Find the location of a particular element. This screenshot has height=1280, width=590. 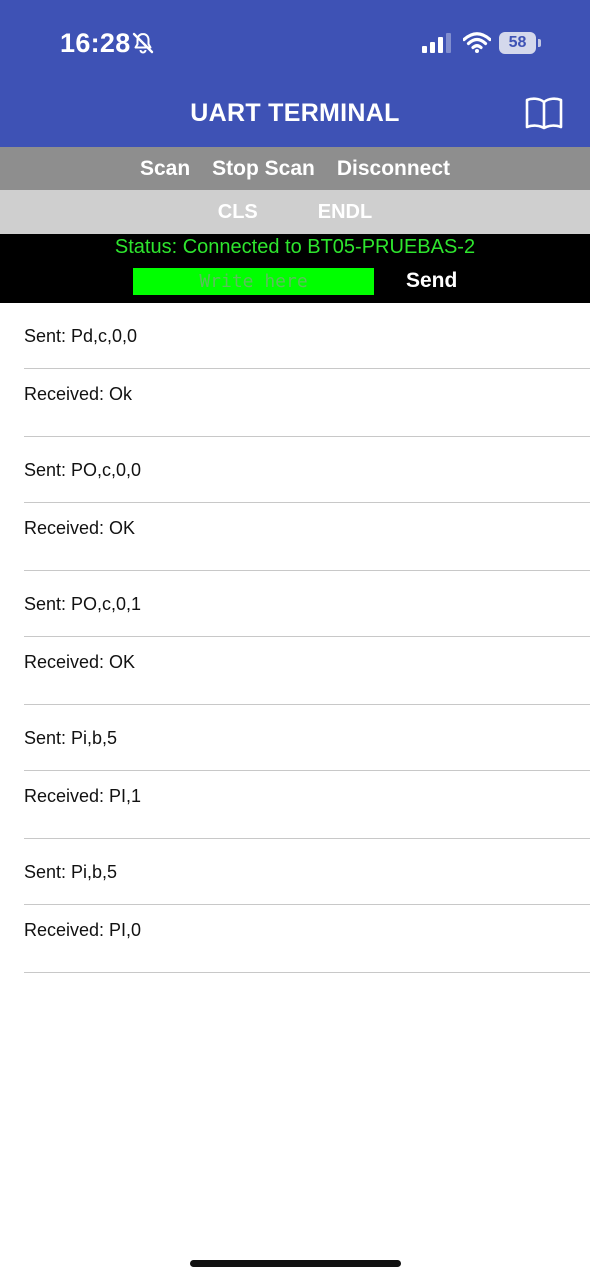

list-item: Received: Ok is located at coordinates (307, 403).